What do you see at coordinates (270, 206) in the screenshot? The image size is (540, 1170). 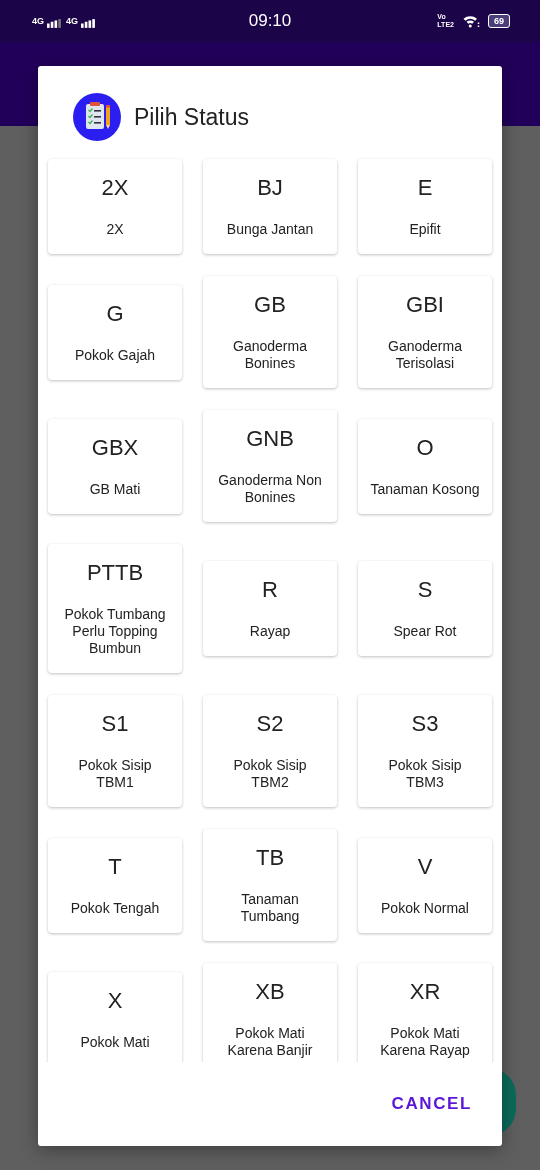 I see `status-option: BJ Bunga Jantan` at bounding box center [270, 206].